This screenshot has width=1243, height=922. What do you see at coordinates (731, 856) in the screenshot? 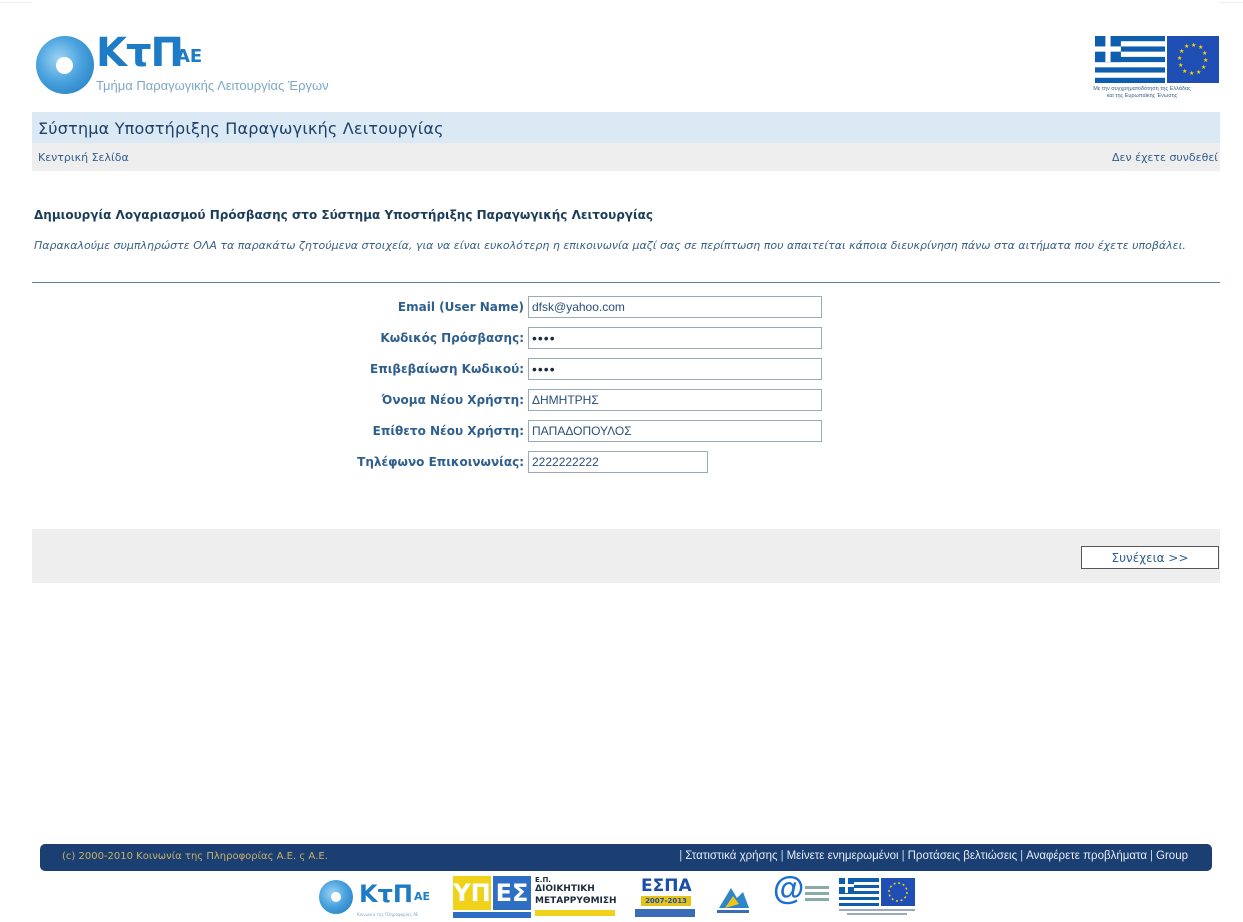
I see `footer-link-statistics: Στατιστικά χρήσης` at bounding box center [731, 856].